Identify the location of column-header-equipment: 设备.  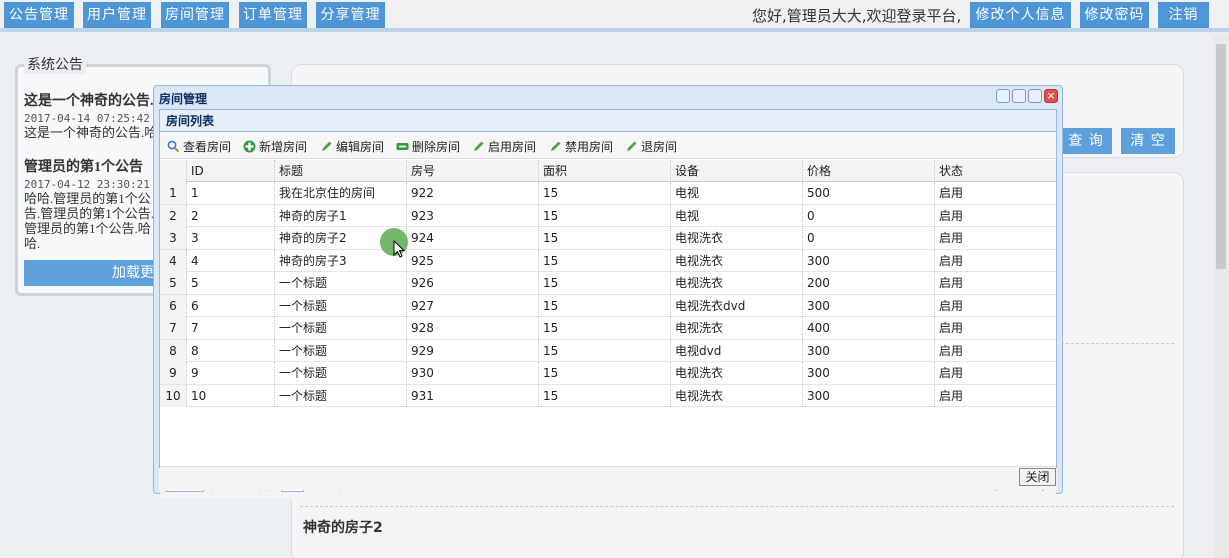
(737, 171).